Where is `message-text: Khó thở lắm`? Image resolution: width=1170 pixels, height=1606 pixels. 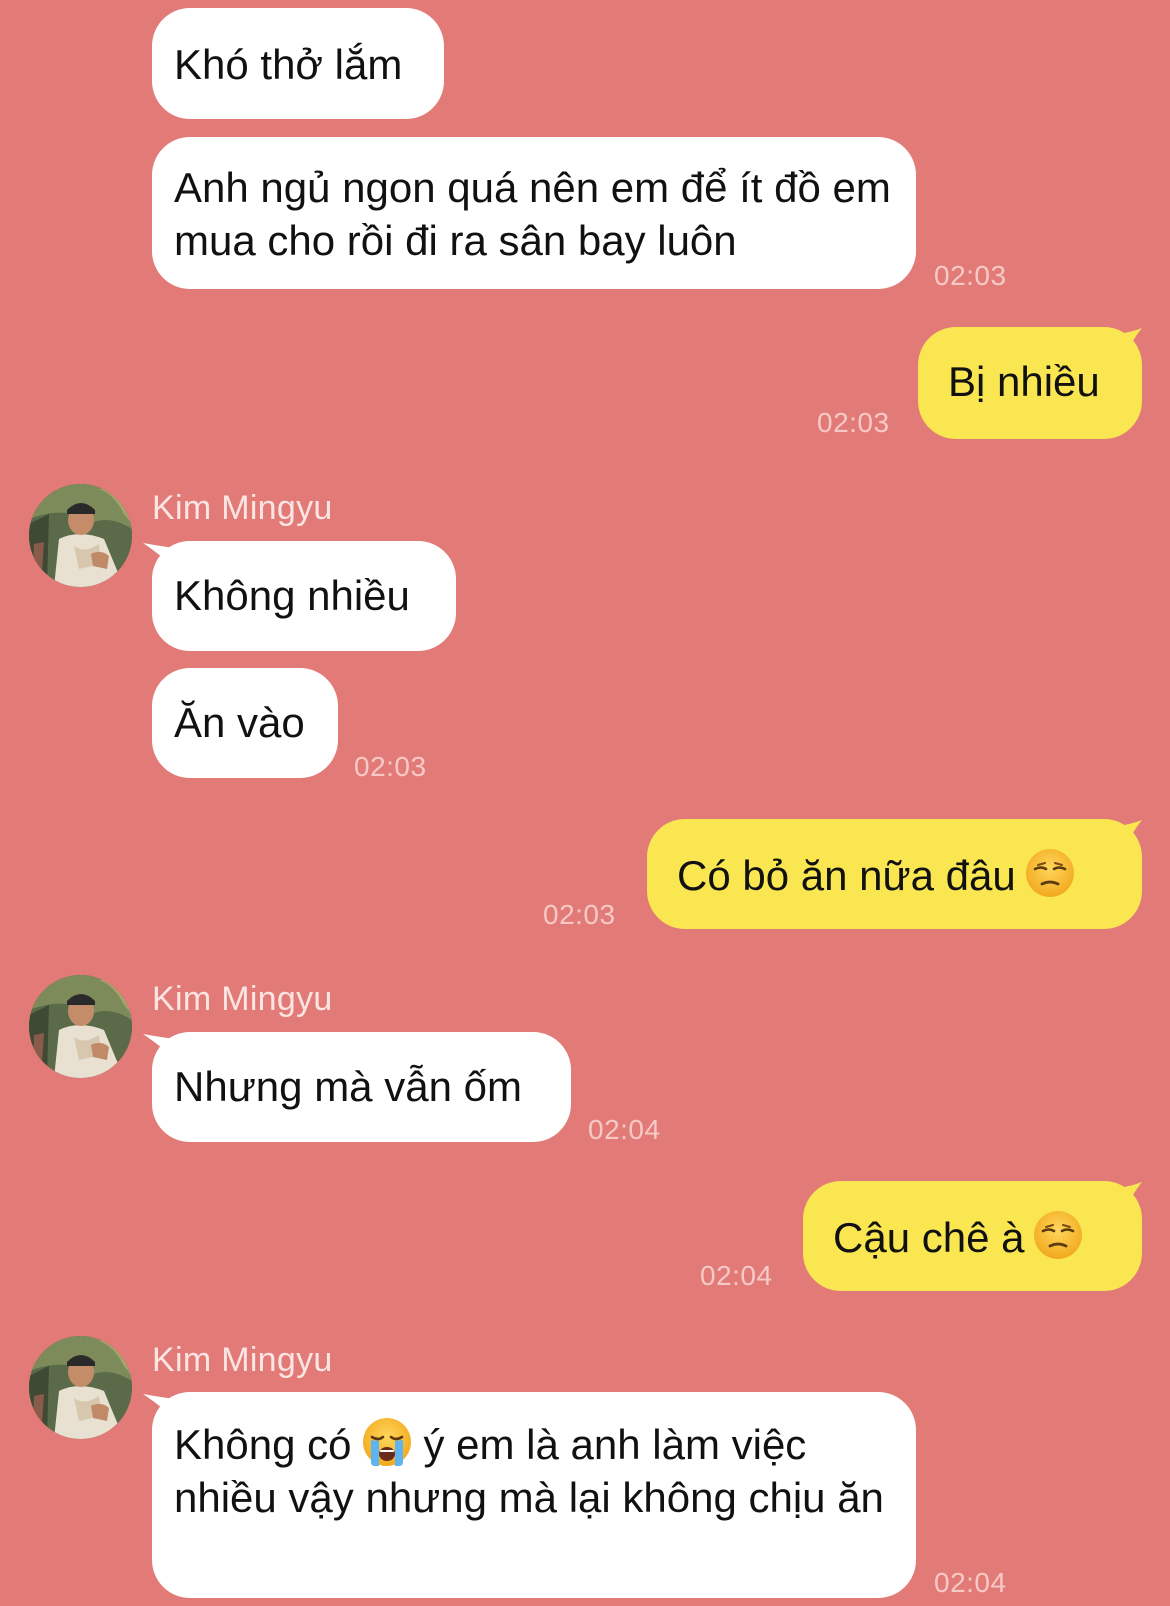 message-text: Khó thở lắm is located at coordinates (288, 64).